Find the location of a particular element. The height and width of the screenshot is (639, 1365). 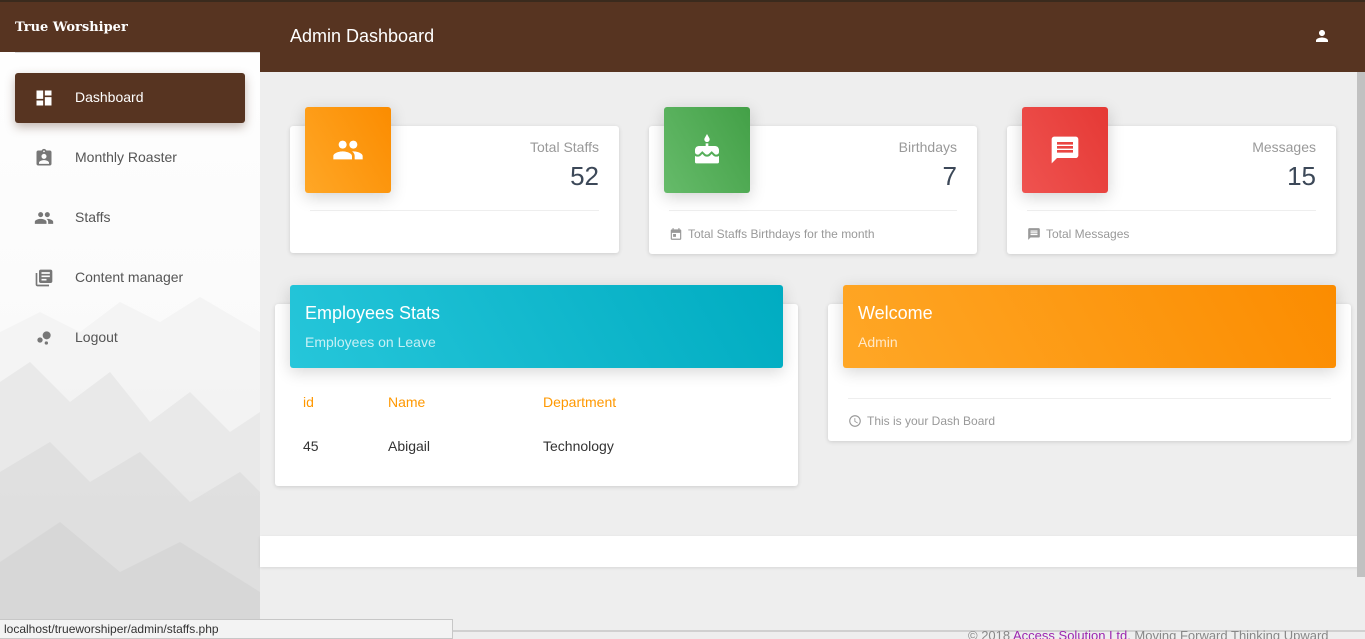

stat-value: 52 is located at coordinates (584, 176).